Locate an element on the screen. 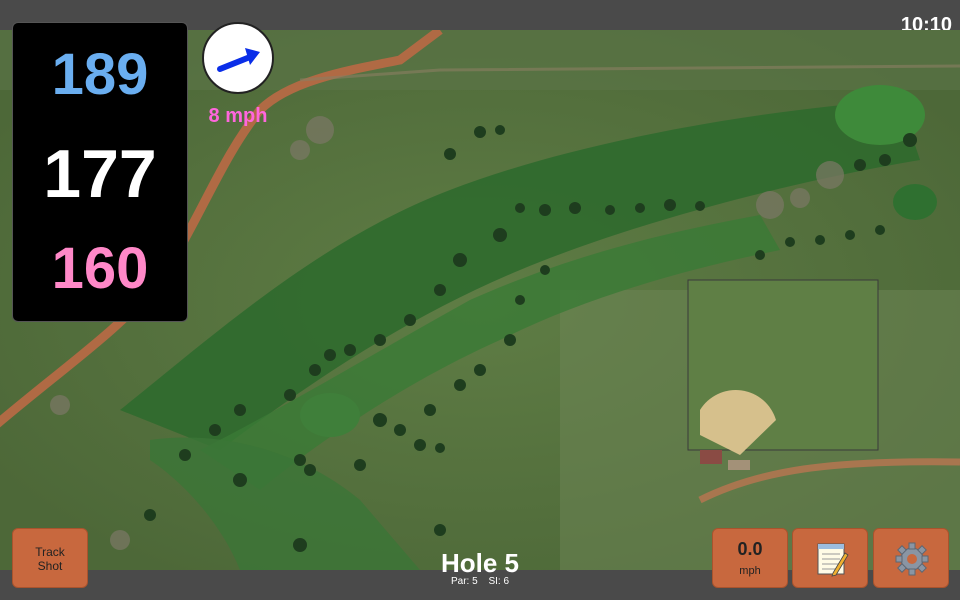 The height and width of the screenshot is (600, 960). distance-panel: 189 177 160 is located at coordinates (100, 172).